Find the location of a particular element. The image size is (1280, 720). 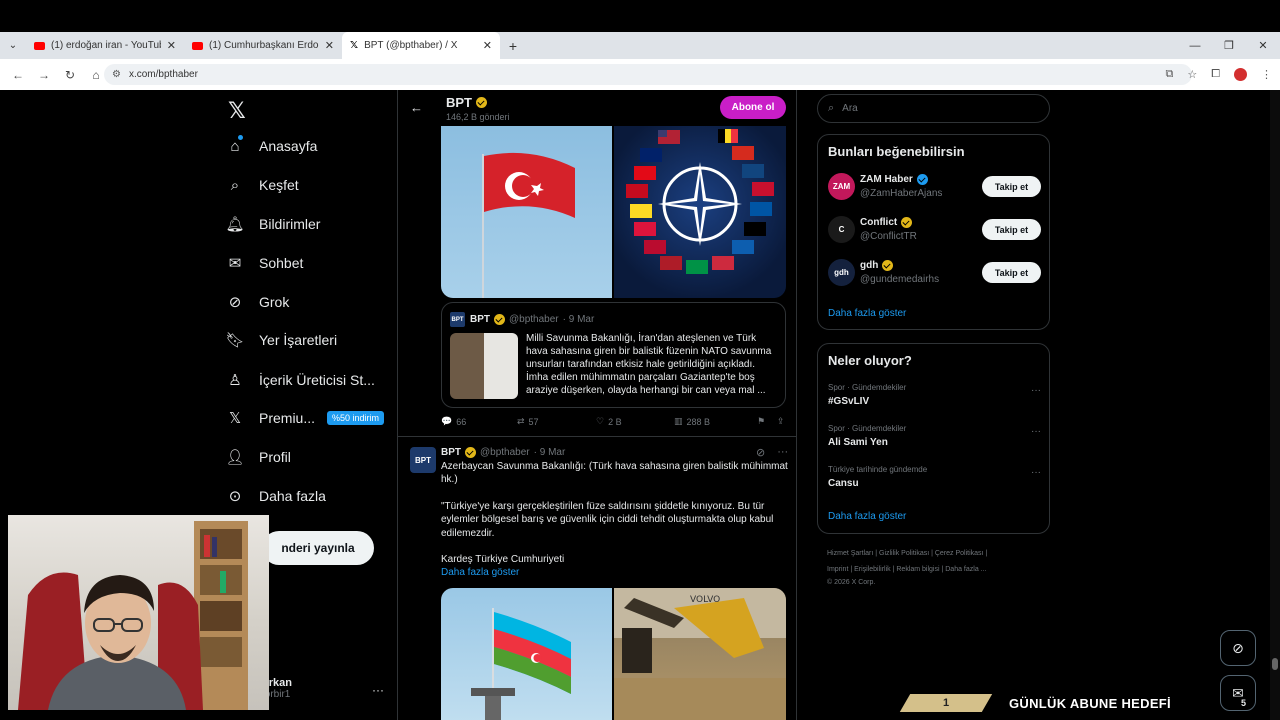

grok-floating-button: ⊘ is located at coordinates (1238, 648).